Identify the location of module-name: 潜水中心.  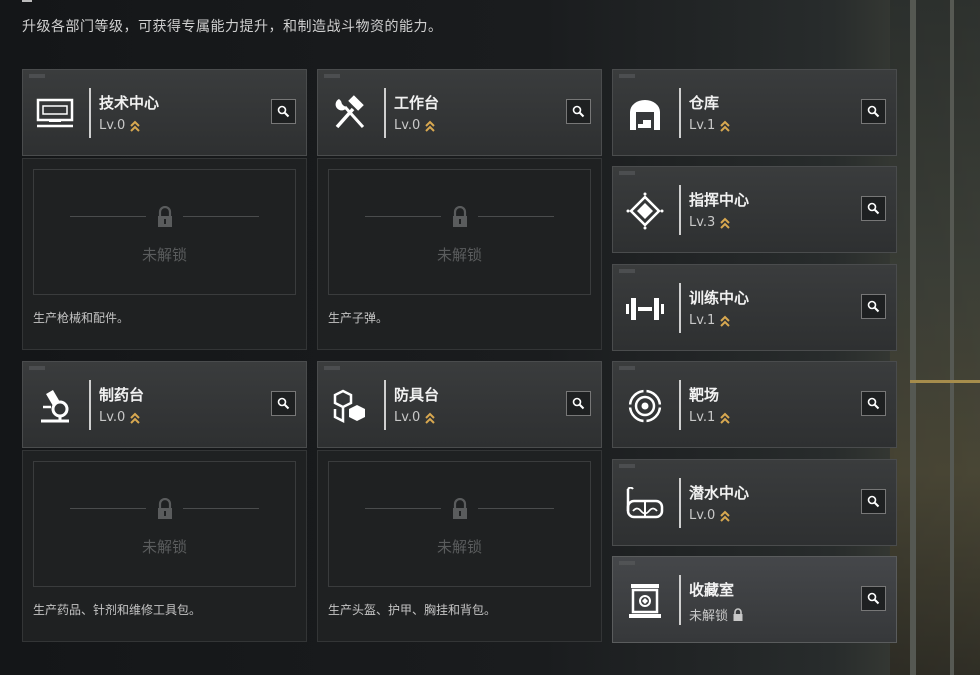
(719, 493).